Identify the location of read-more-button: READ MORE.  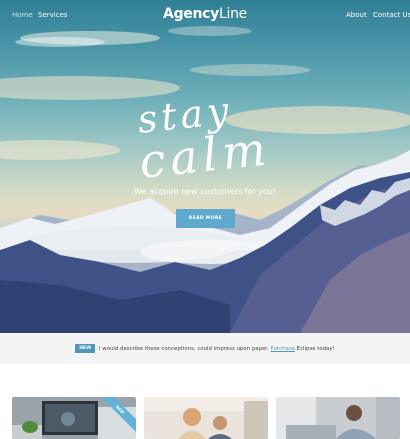
(205, 218).